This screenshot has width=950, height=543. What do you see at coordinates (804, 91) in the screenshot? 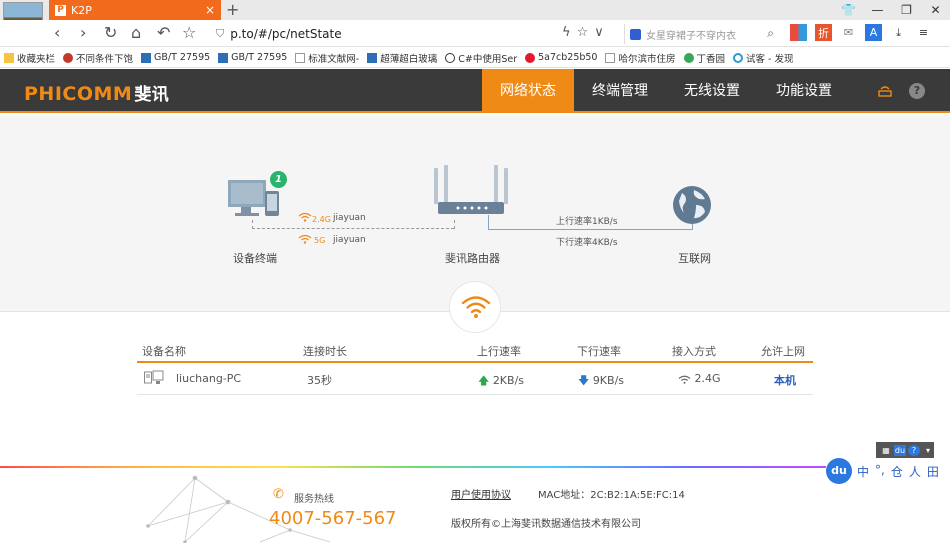
I see `nav-function-settings: 功能设置` at bounding box center [804, 91].